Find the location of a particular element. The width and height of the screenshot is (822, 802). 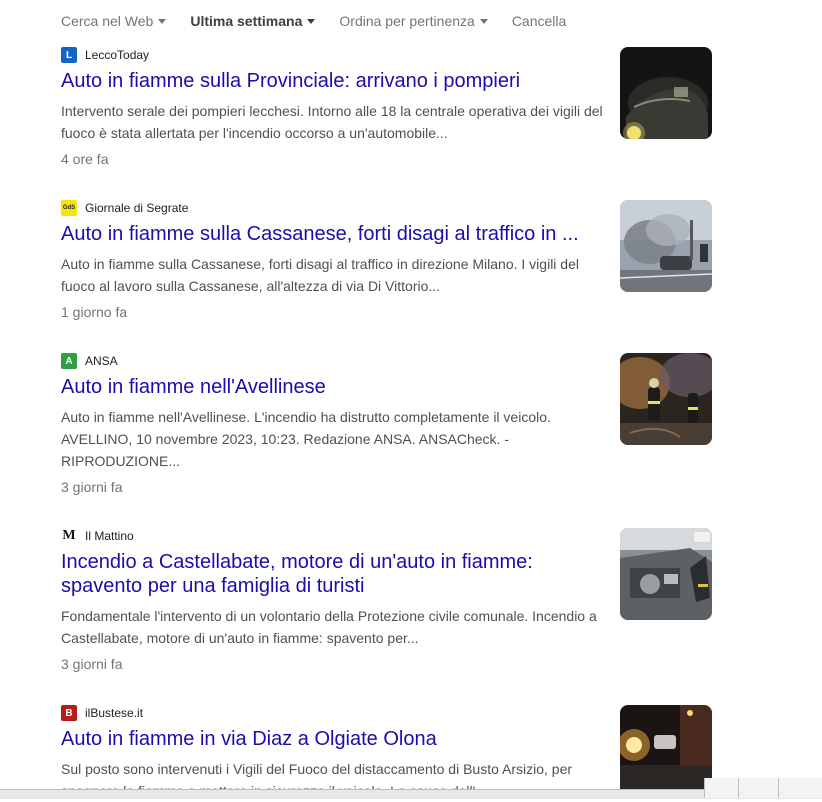

source-name: ANSA is located at coordinates (101, 361).